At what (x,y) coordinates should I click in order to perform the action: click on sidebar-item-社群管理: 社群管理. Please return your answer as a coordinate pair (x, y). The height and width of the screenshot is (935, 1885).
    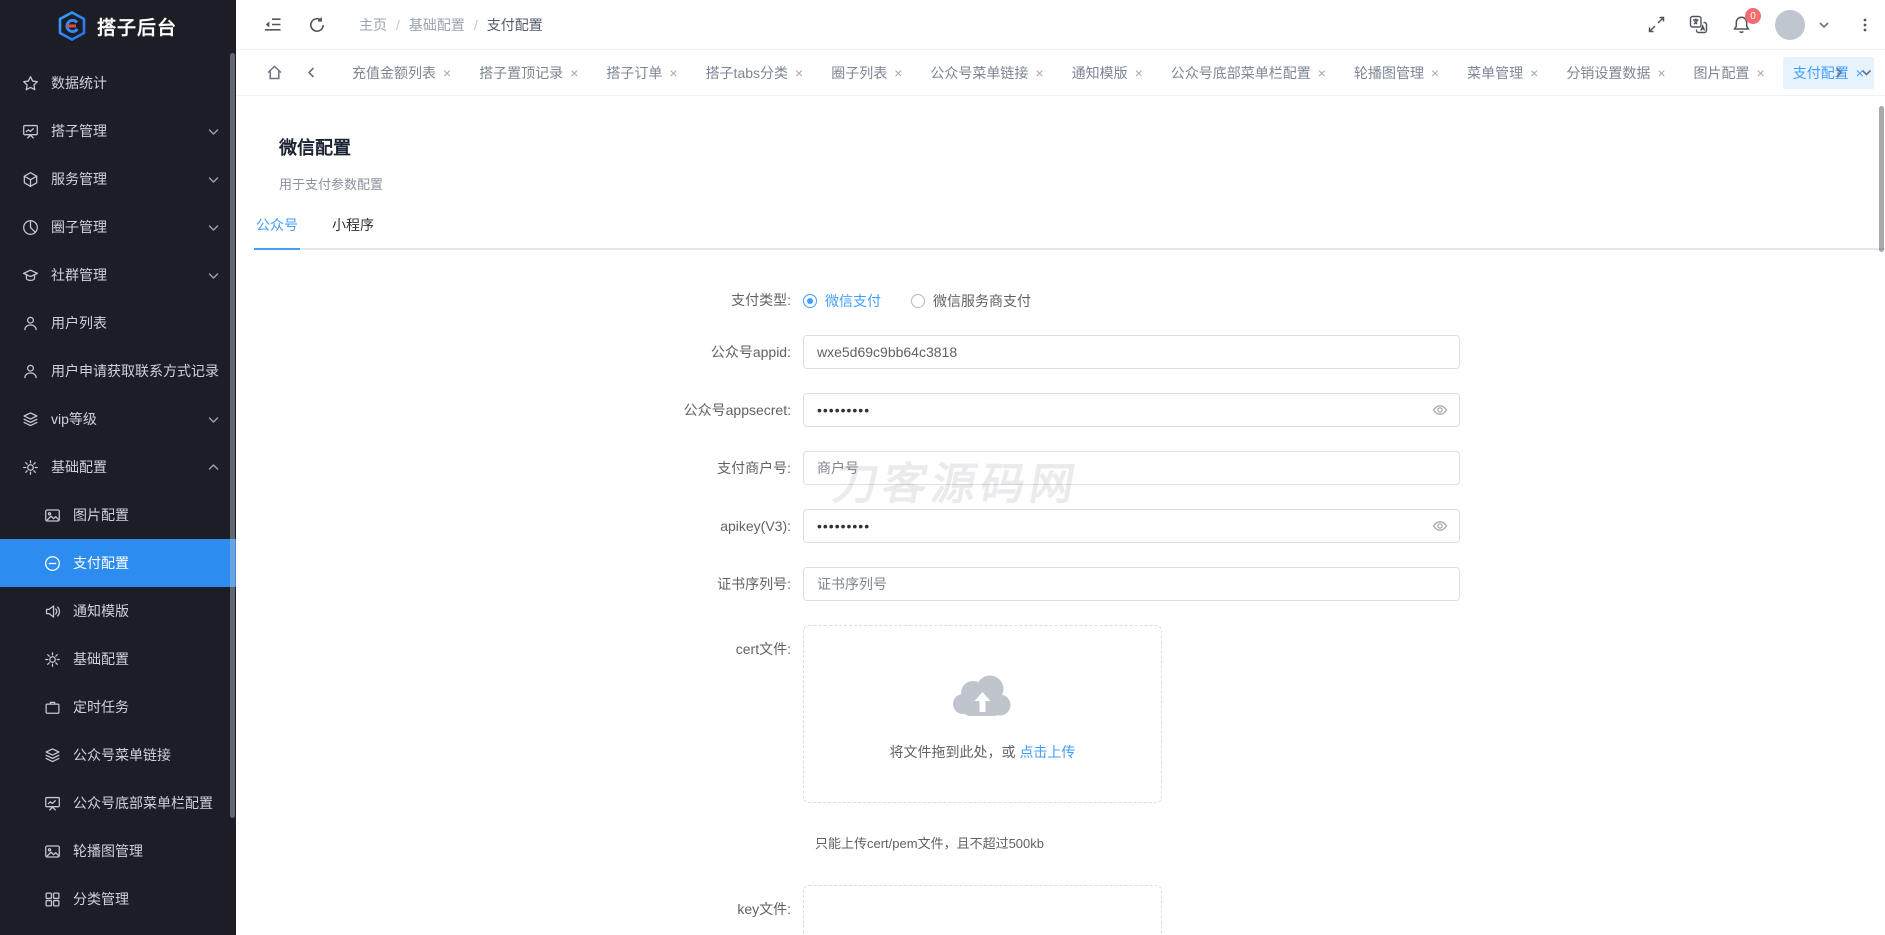
    Looking at the image, I should click on (118, 275).